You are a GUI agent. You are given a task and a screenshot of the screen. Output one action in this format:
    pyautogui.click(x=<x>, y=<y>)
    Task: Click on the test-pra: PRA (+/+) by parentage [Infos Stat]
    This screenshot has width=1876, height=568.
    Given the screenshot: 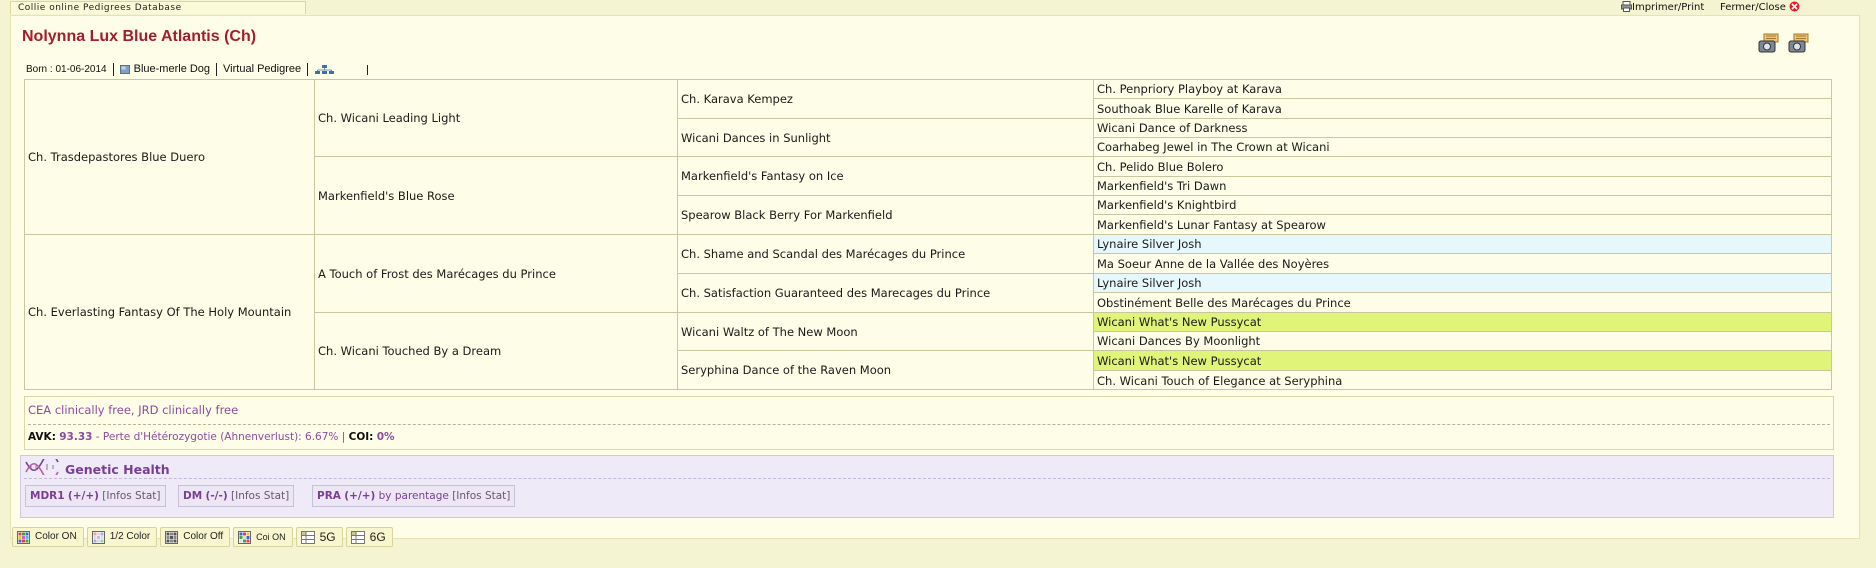 What is the action you would take?
    pyautogui.click(x=414, y=496)
    